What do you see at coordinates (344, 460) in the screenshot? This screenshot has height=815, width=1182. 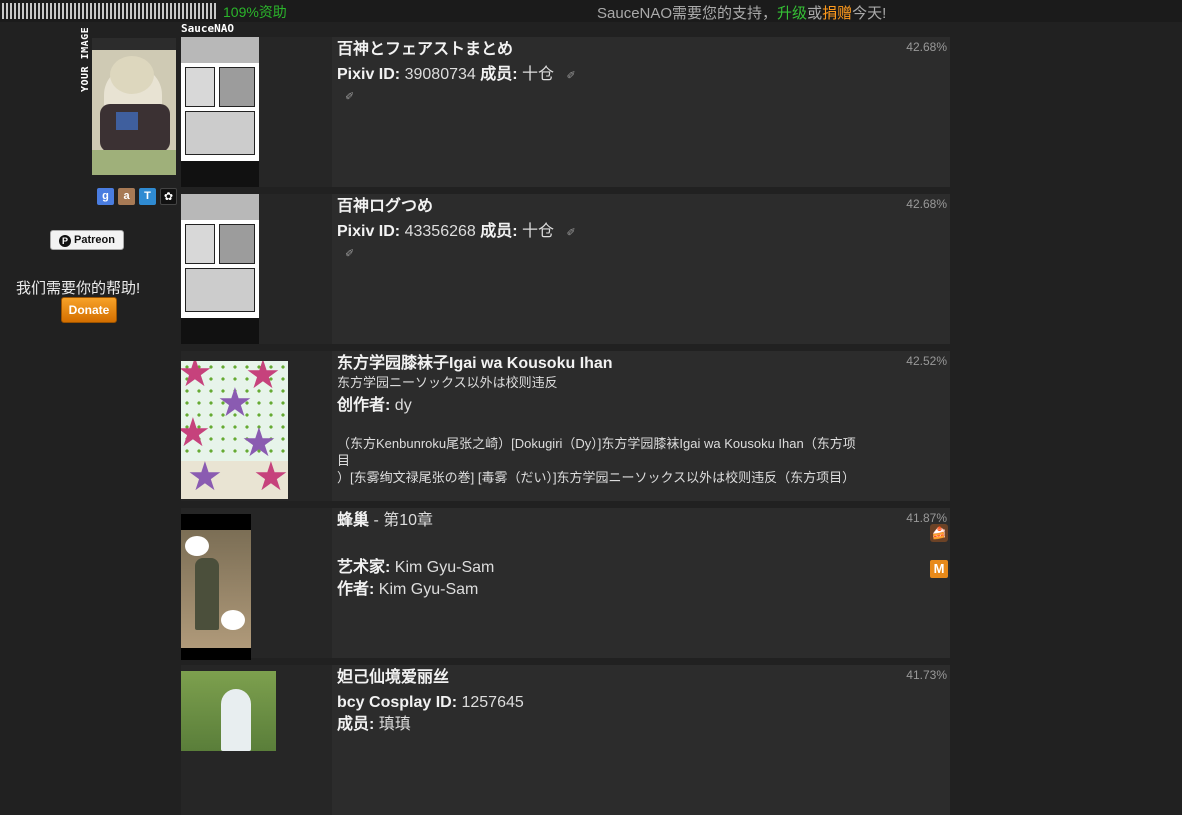 I see `source-line-2: 目` at bounding box center [344, 460].